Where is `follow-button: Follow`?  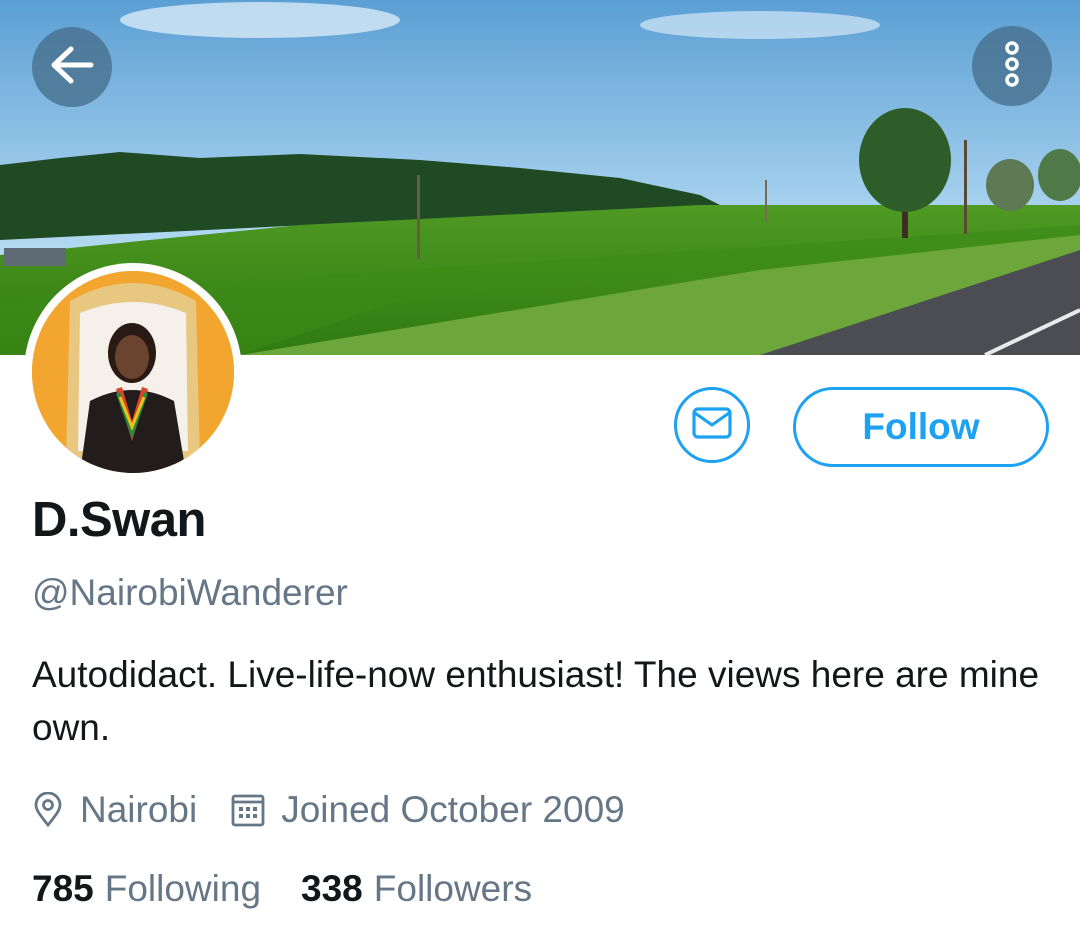 follow-button: Follow is located at coordinates (921, 427).